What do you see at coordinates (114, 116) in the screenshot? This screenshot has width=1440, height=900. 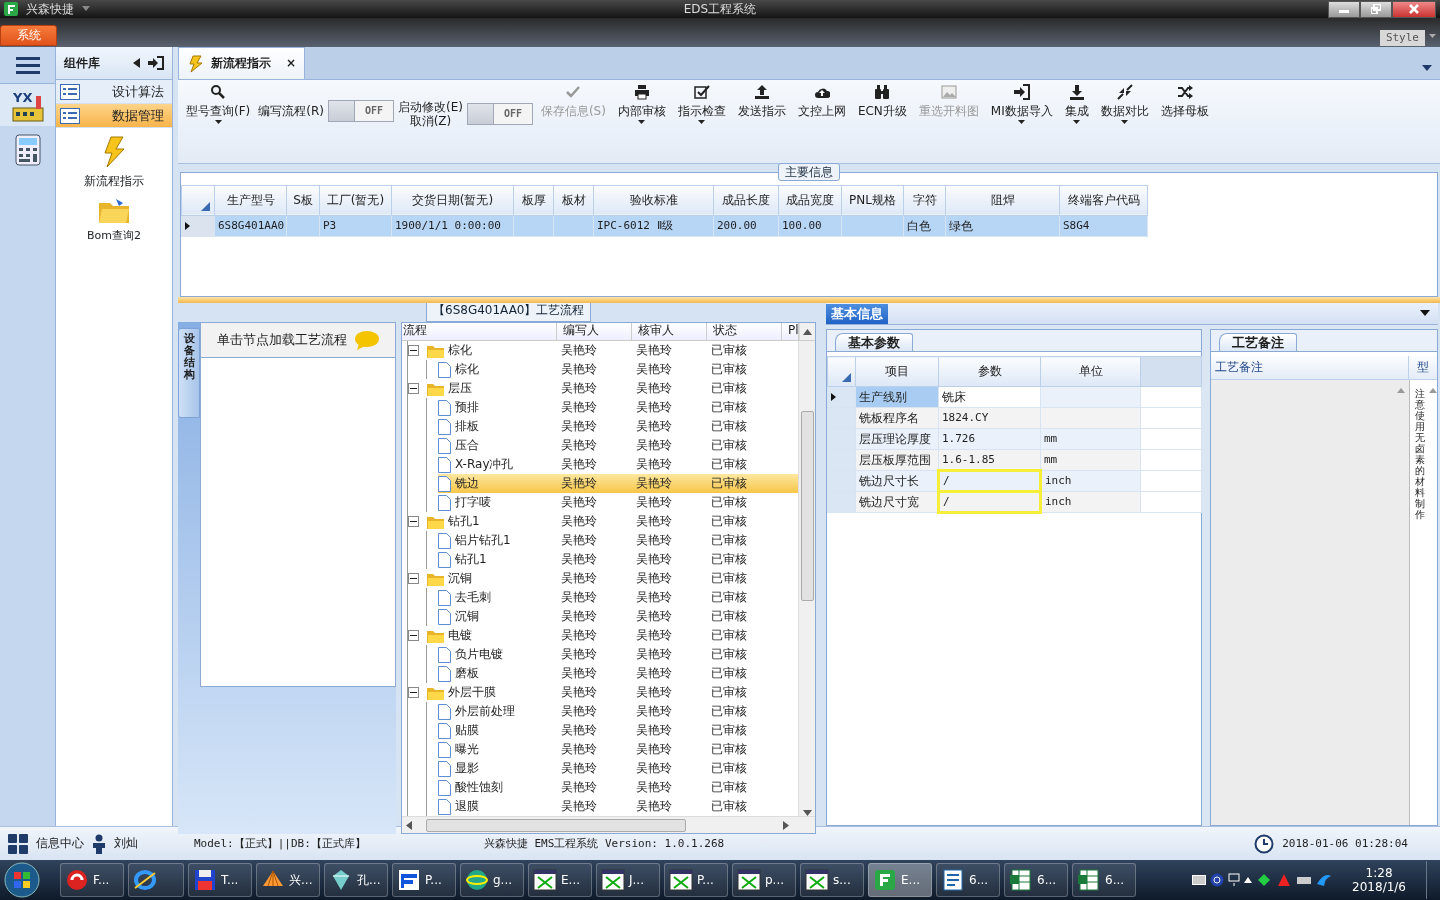 I see `panel-item: 数据管理` at bounding box center [114, 116].